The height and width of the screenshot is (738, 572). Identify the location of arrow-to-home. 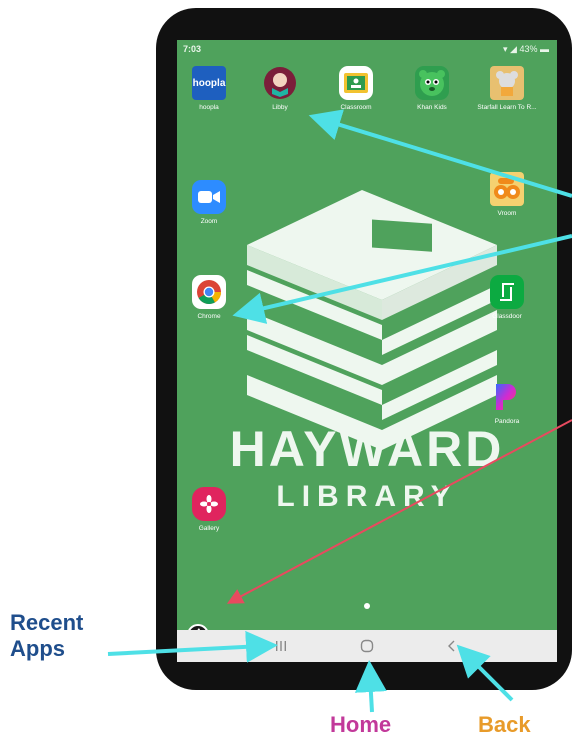
(370, 686).